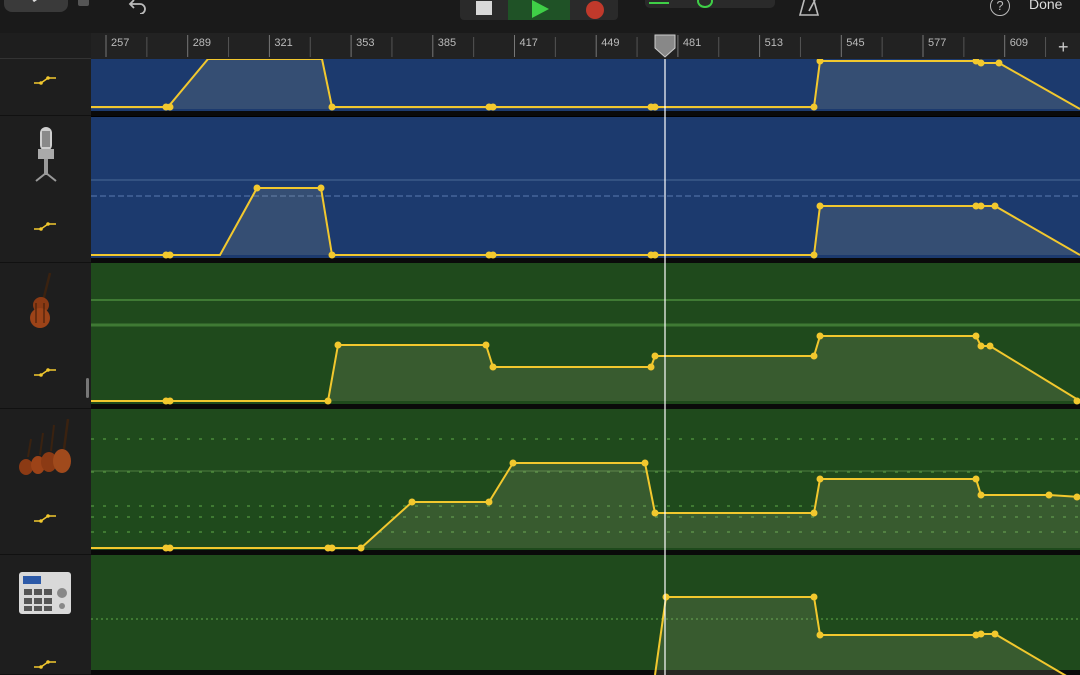  I want to click on loop-browser-icon, so click(705, 4).